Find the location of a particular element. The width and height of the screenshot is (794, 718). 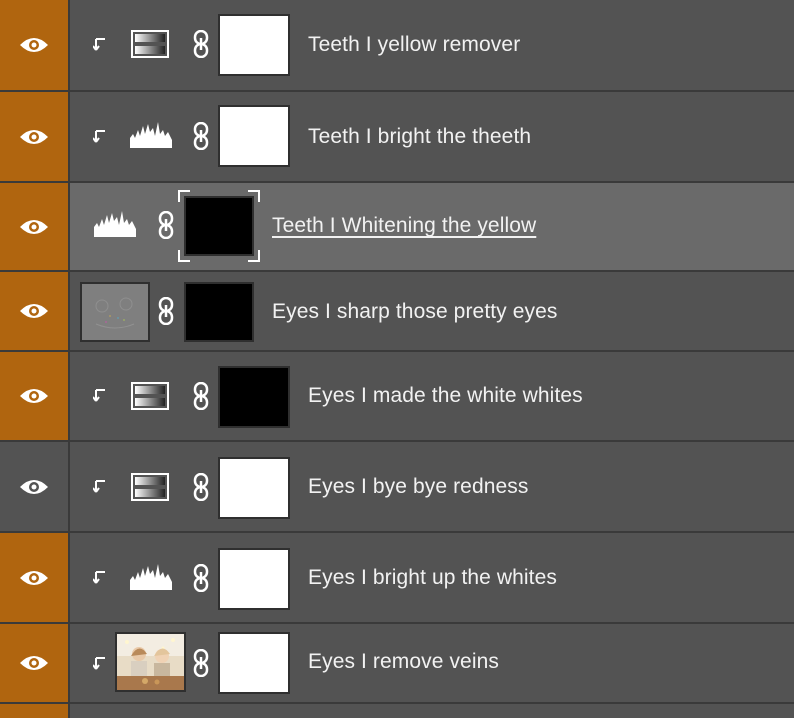

layer-name: Teeth I Whitening the yellow is located at coordinates (404, 226).